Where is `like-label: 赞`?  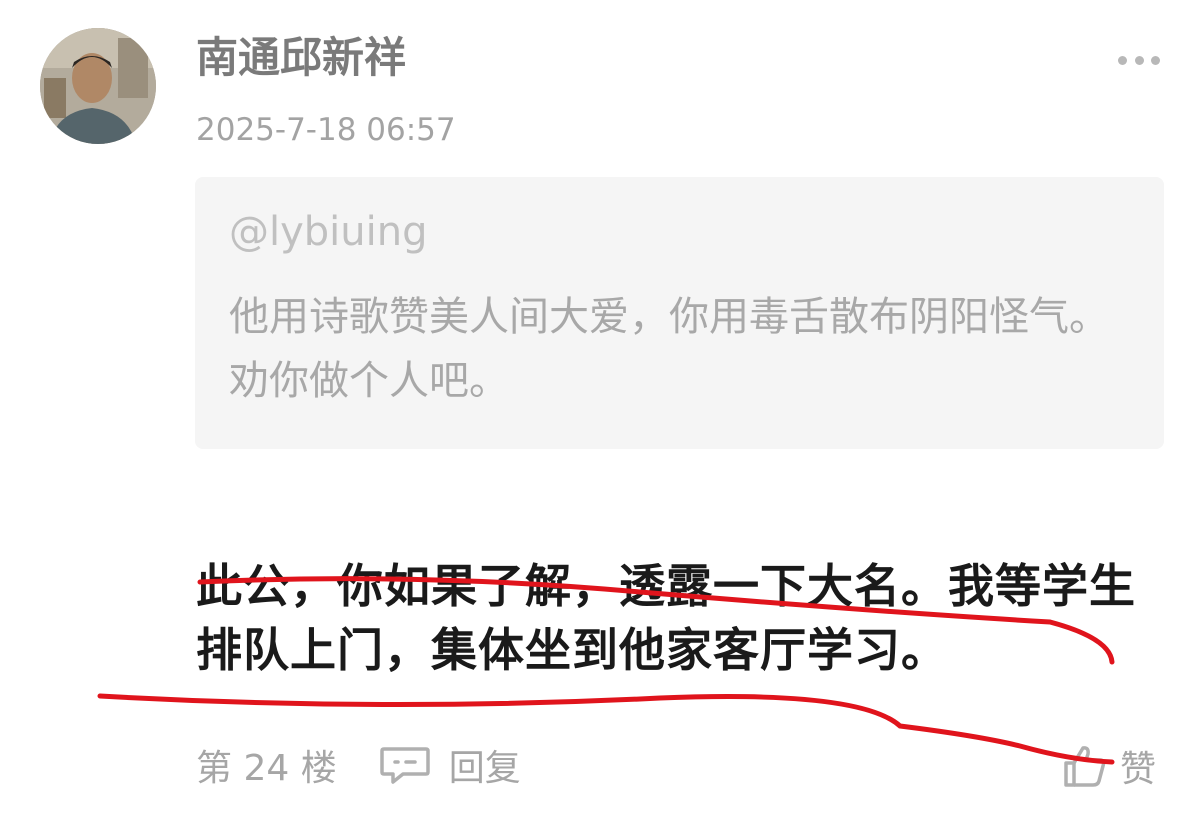
like-label: 赞 is located at coordinates (1138, 769).